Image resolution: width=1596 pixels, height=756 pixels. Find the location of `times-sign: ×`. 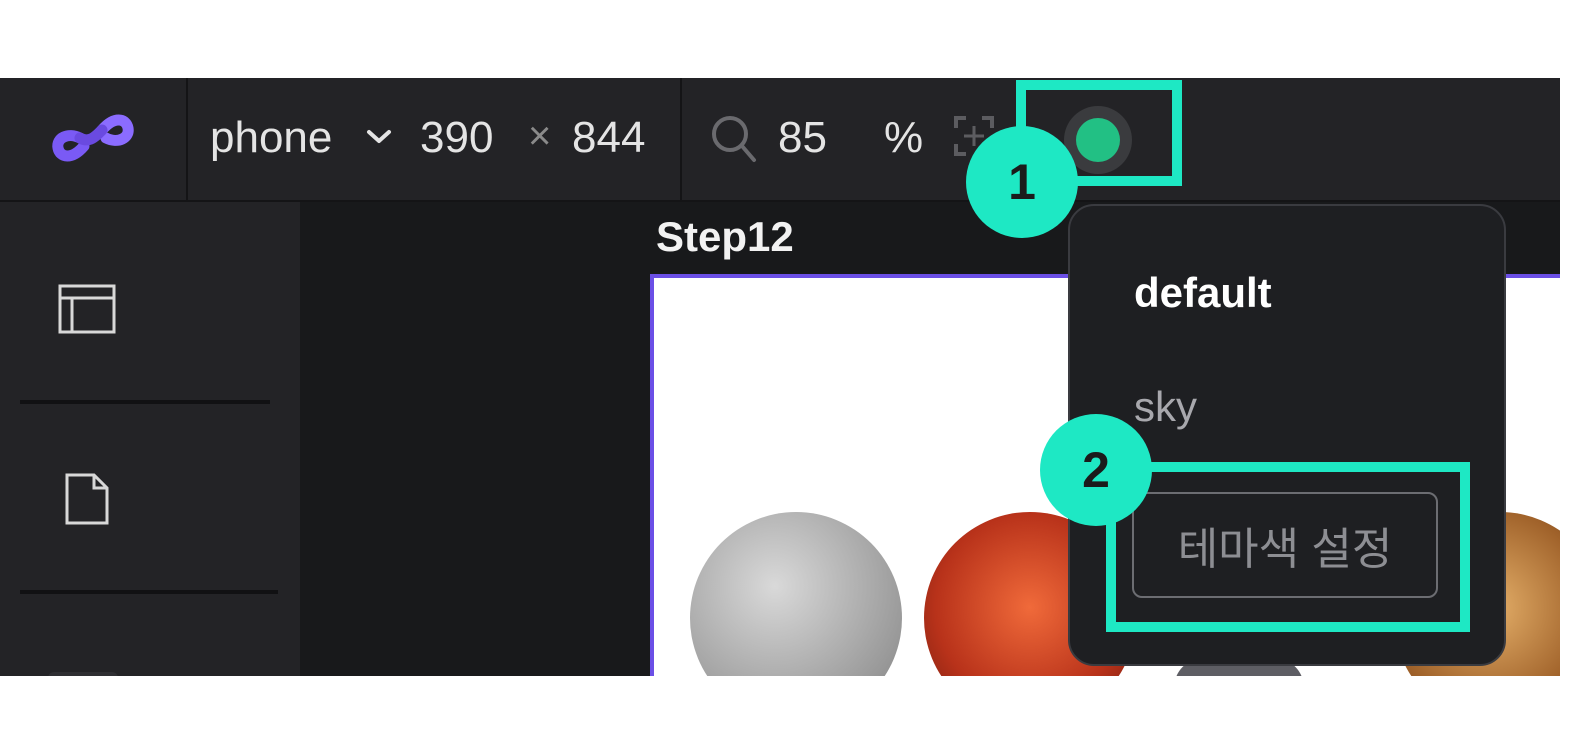

times-sign: × is located at coordinates (540, 136).